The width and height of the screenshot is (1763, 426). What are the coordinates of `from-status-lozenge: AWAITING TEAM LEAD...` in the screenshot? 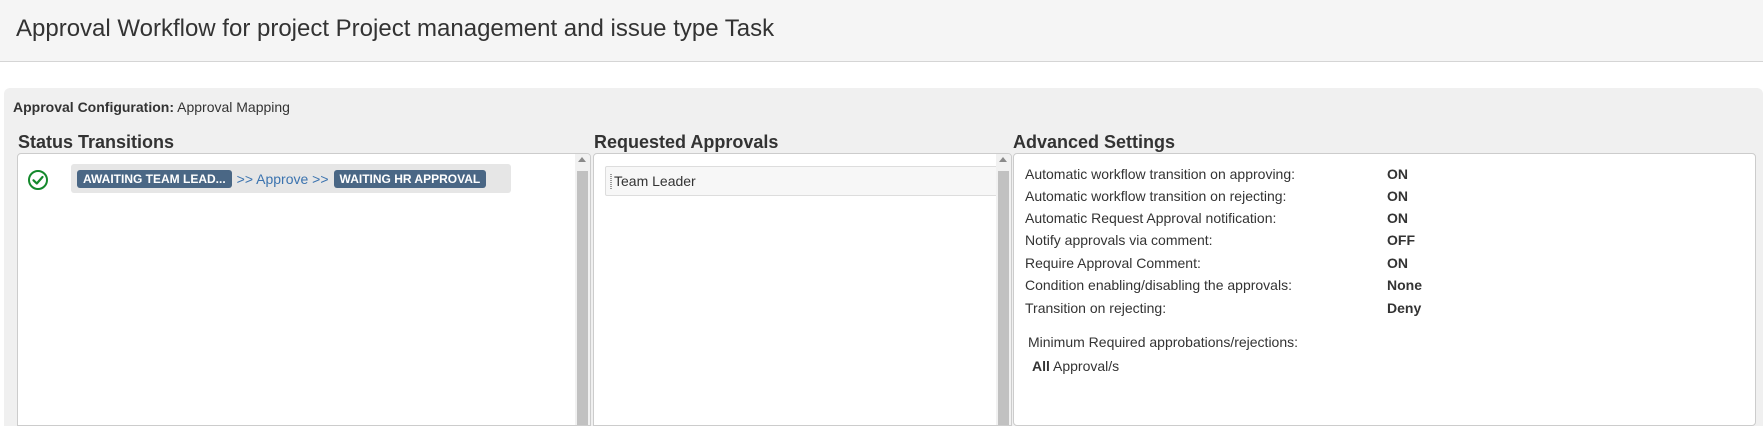 It's located at (154, 178).